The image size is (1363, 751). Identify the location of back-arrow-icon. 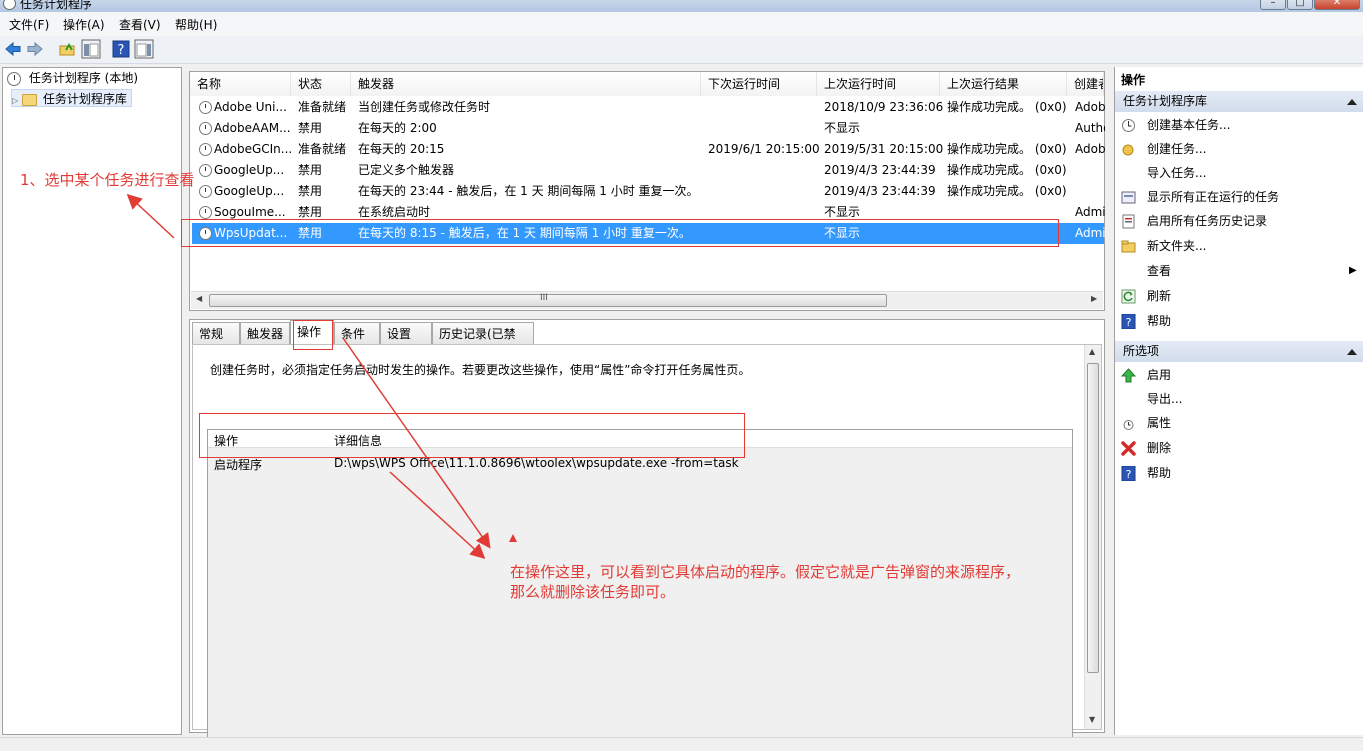
(13, 49).